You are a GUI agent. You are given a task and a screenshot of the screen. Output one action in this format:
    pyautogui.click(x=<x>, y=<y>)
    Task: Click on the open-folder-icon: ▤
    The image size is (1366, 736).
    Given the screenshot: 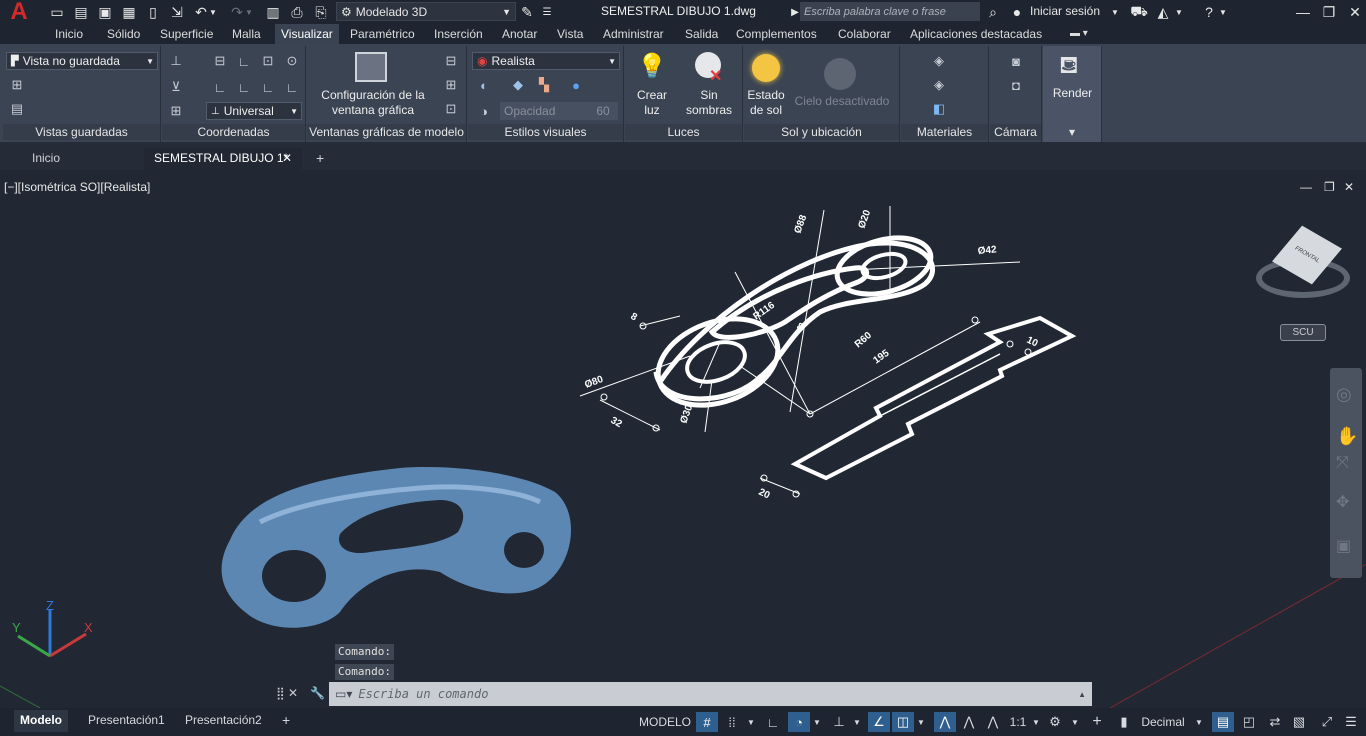 What is the action you would take?
    pyautogui.click(x=81, y=12)
    